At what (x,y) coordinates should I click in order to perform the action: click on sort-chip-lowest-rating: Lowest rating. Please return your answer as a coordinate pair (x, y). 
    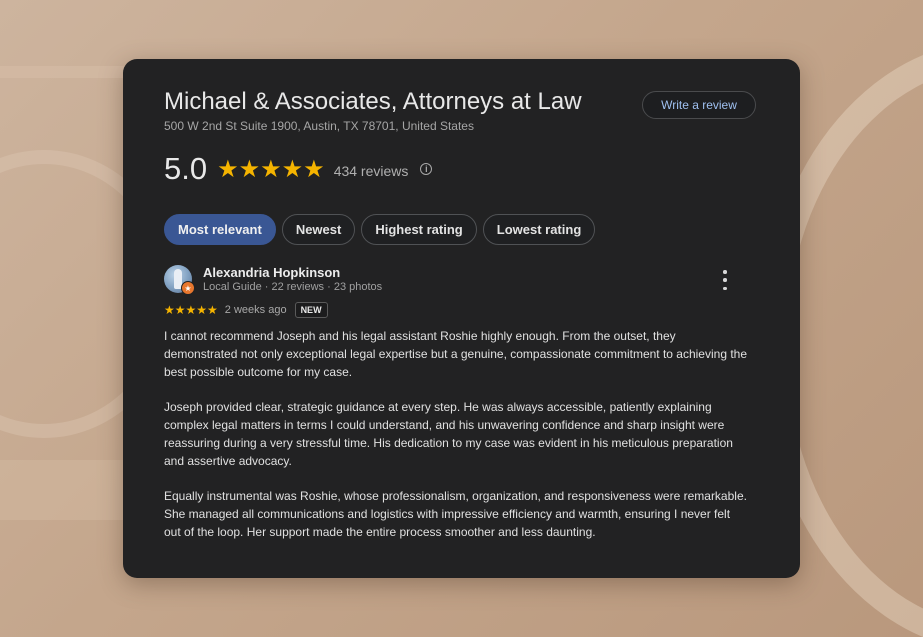
    Looking at the image, I should click on (539, 229).